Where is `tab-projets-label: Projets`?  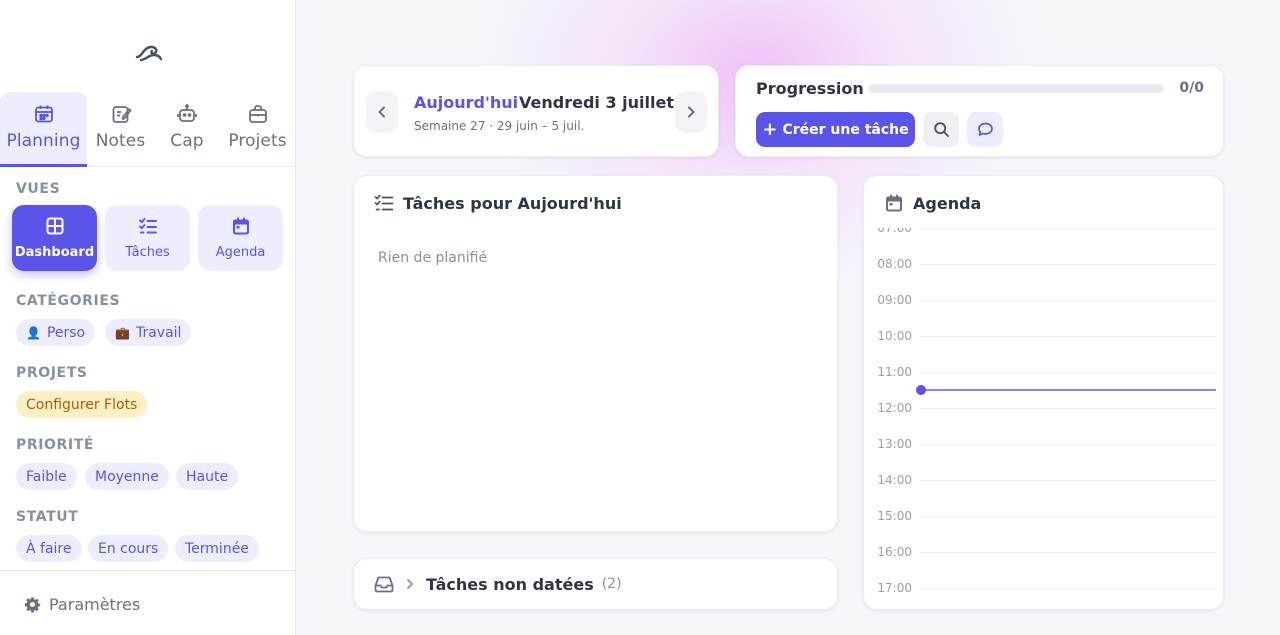
tab-projets-label: Projets is located at coordinates (257, 141).